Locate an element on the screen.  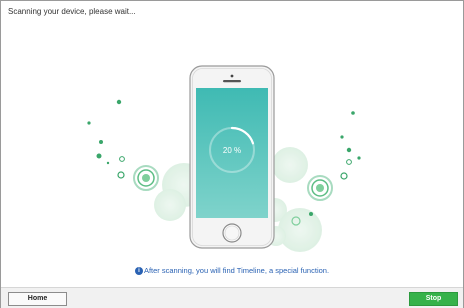
left-ring-cluster is located at coordinates (123, 145).